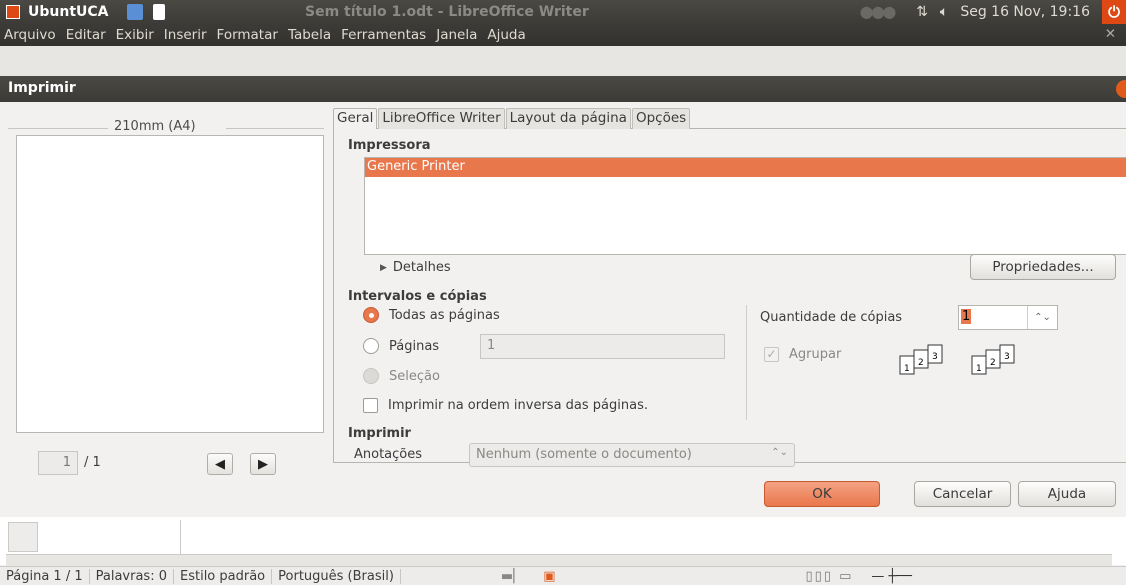 This screenshot has height=585, width=1126. What do you see at coordinates (383, 35) in the screenshot?
I see `menu-ferramentas: Ferramentas` at bounding box center [383, 35].